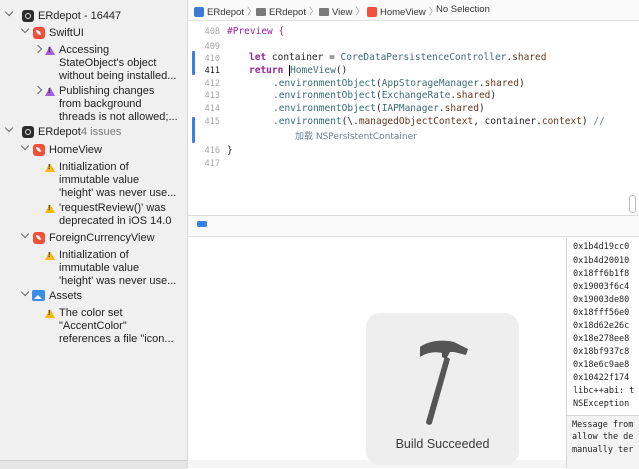 This screenshot has width=639, height=469. What do you see at coordinates (212, 59) in the screenshot?
I see `line-number: 410` at bounding box center [212, 59].